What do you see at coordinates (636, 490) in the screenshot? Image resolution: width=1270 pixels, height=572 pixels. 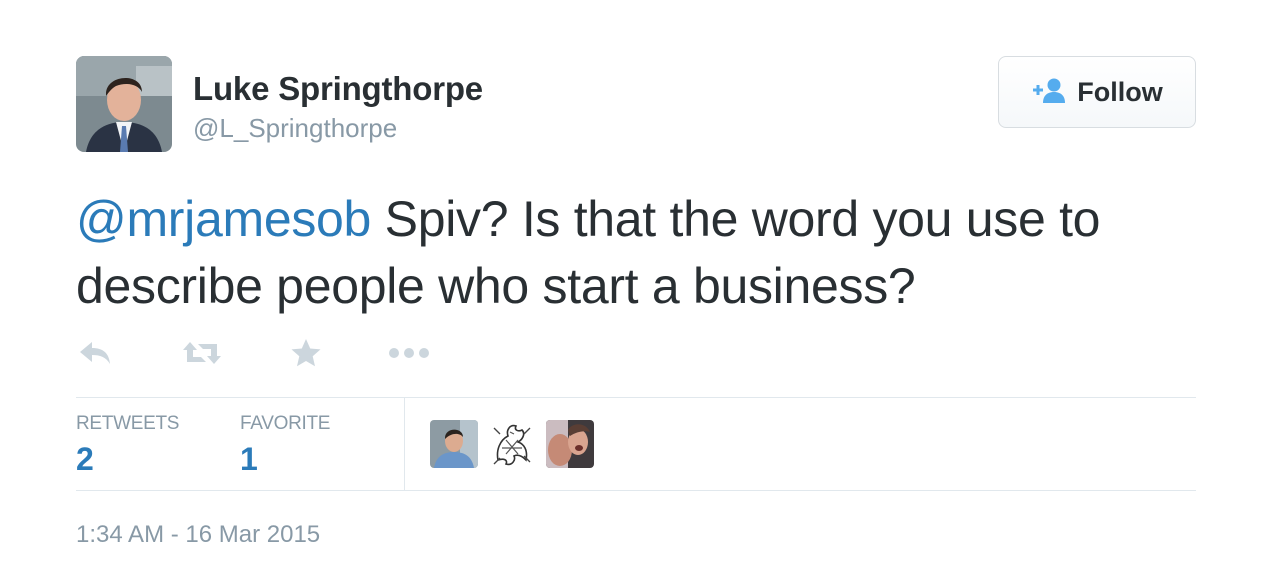 I see `stats-bottom-divider` at bounding box center [636, 490].